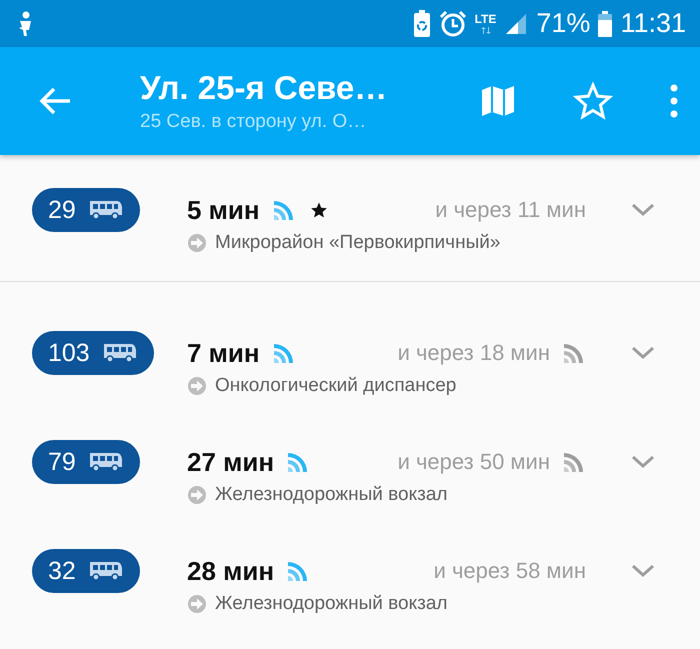  What do you see at coordinates (230, 462) in the screenshot?
I see `arrival-time: 27 мин` at bounding box center [230, 462].